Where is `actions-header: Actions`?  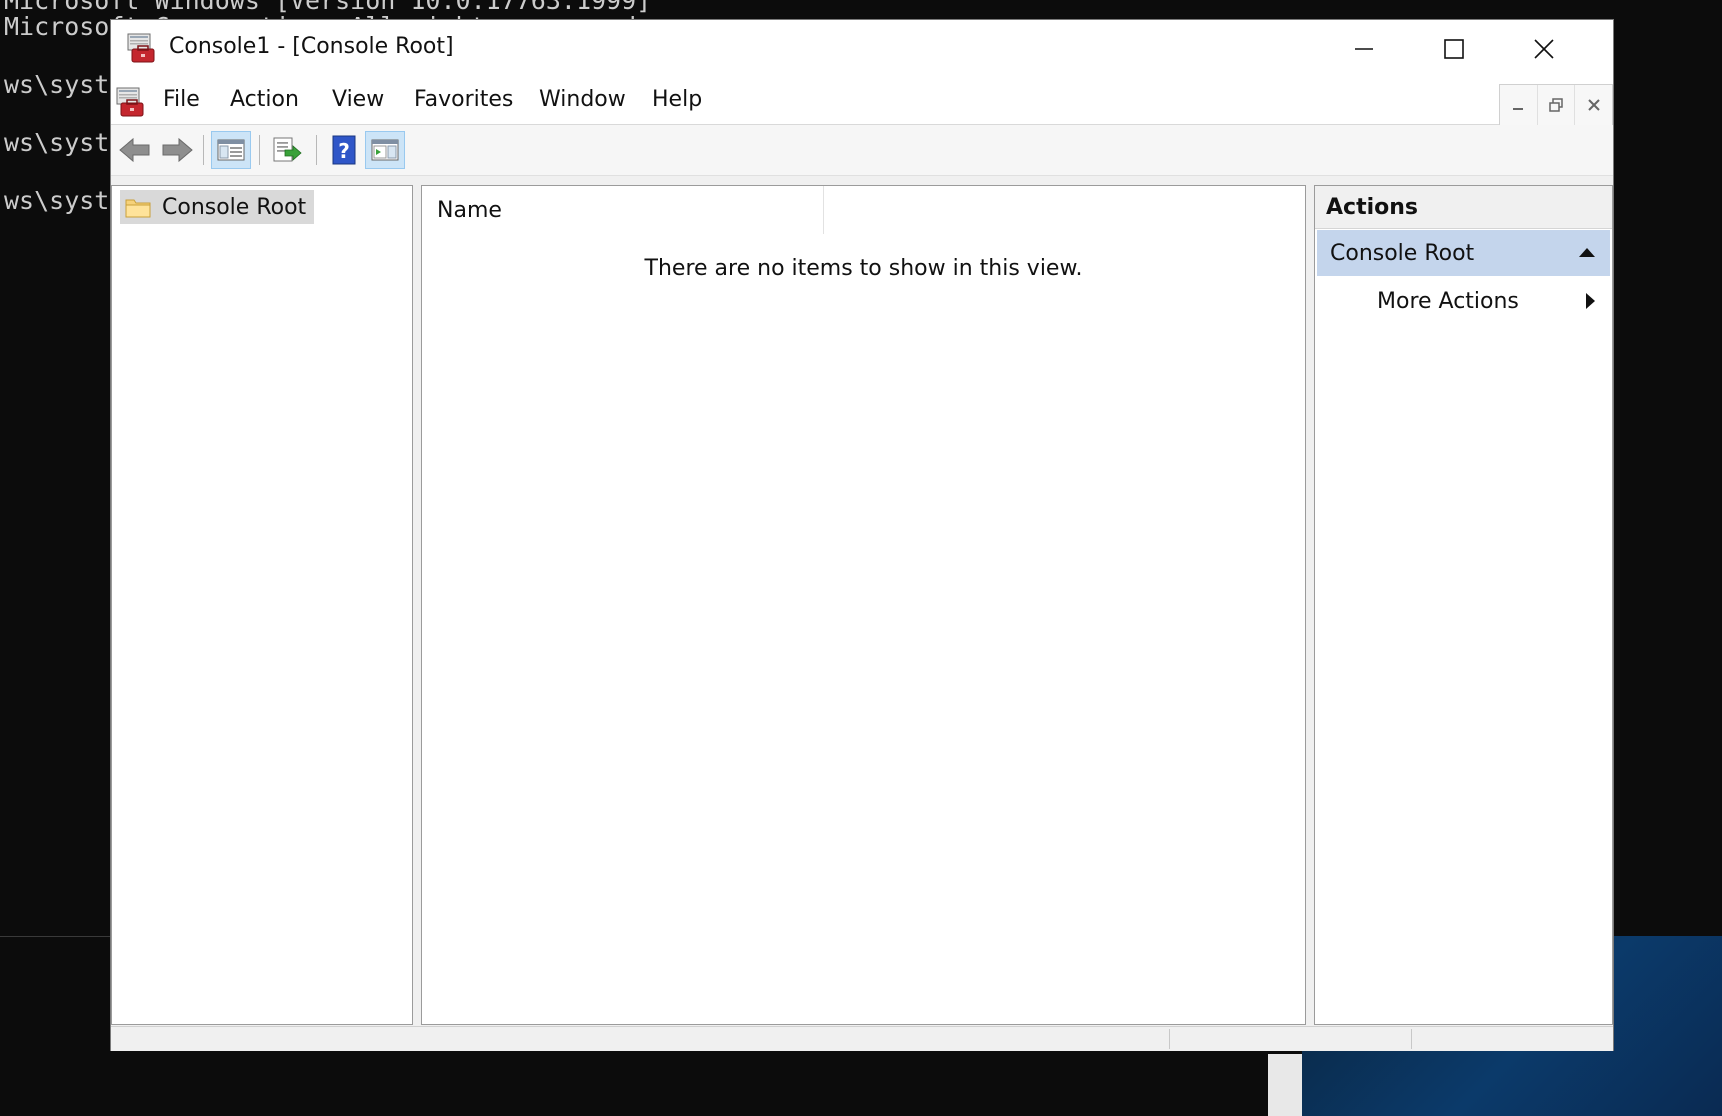 actions-header: Actions is located at coordinates (1463, 207).